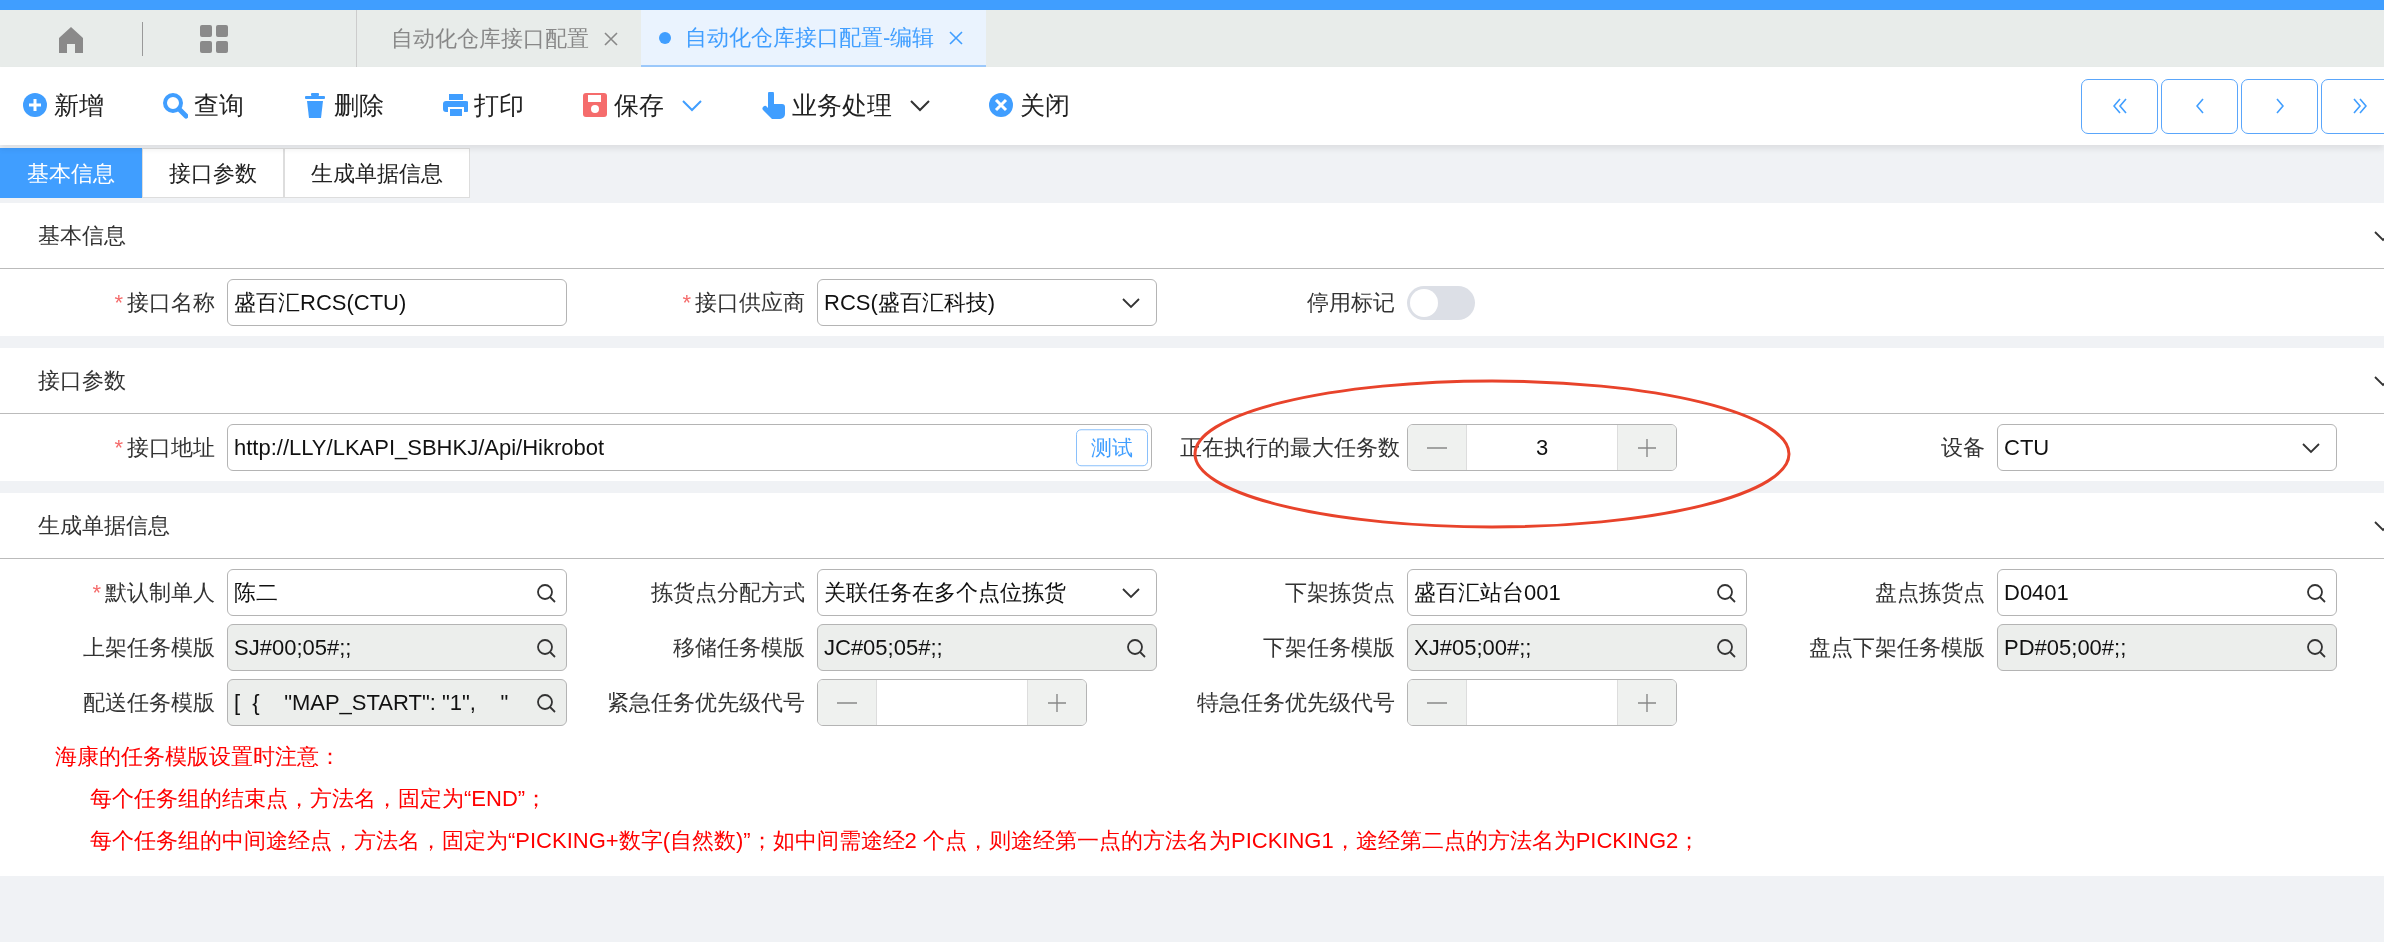  I want to click on trash-icon, so click(315, 106).